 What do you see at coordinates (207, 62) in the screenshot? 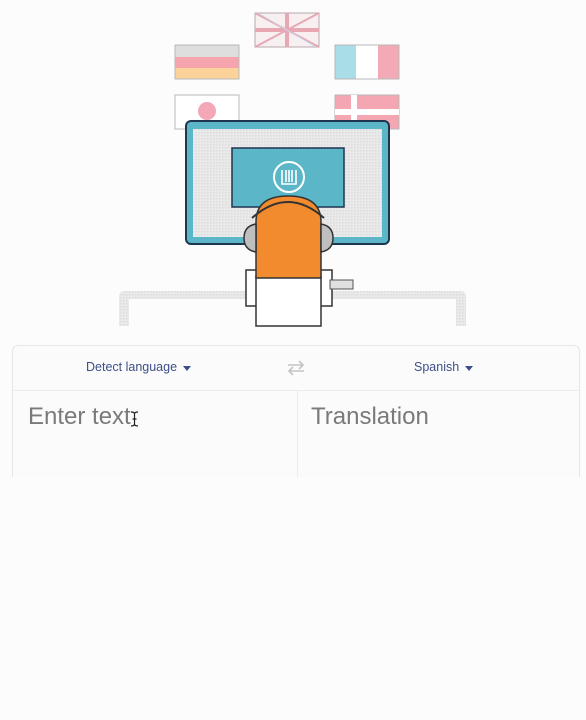
I see `flag-germany-icon` at bounding box center [207, 62].